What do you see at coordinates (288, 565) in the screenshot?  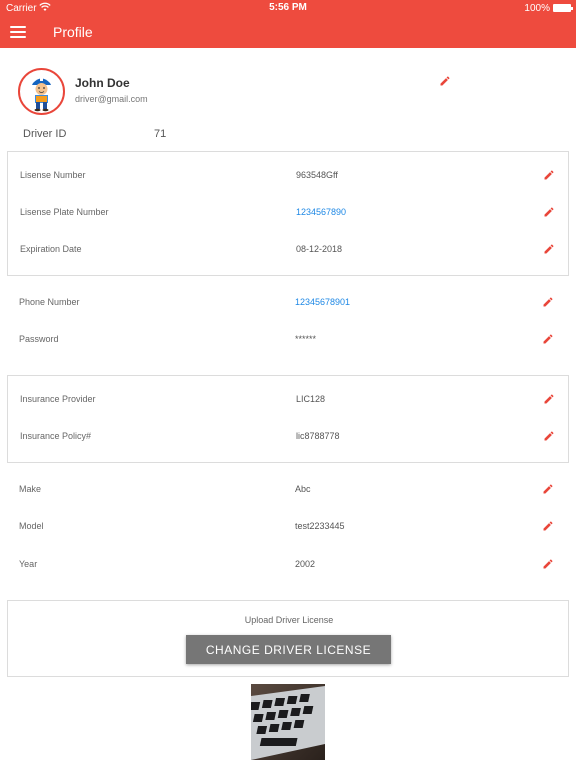 I see `year-row: Year 2002` at bounding box center [288, 565].